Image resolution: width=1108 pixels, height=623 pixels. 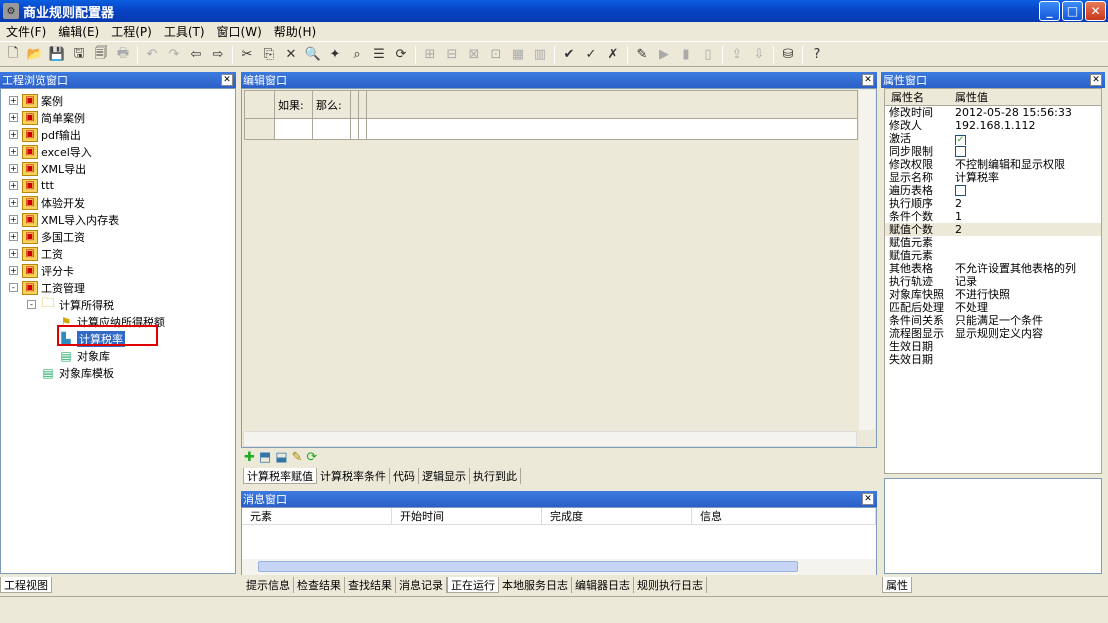 What do you see at coordinates (784, 516) in the screenshot?
I see `msg-col-info: 信息` at bounding box center [784, 516].